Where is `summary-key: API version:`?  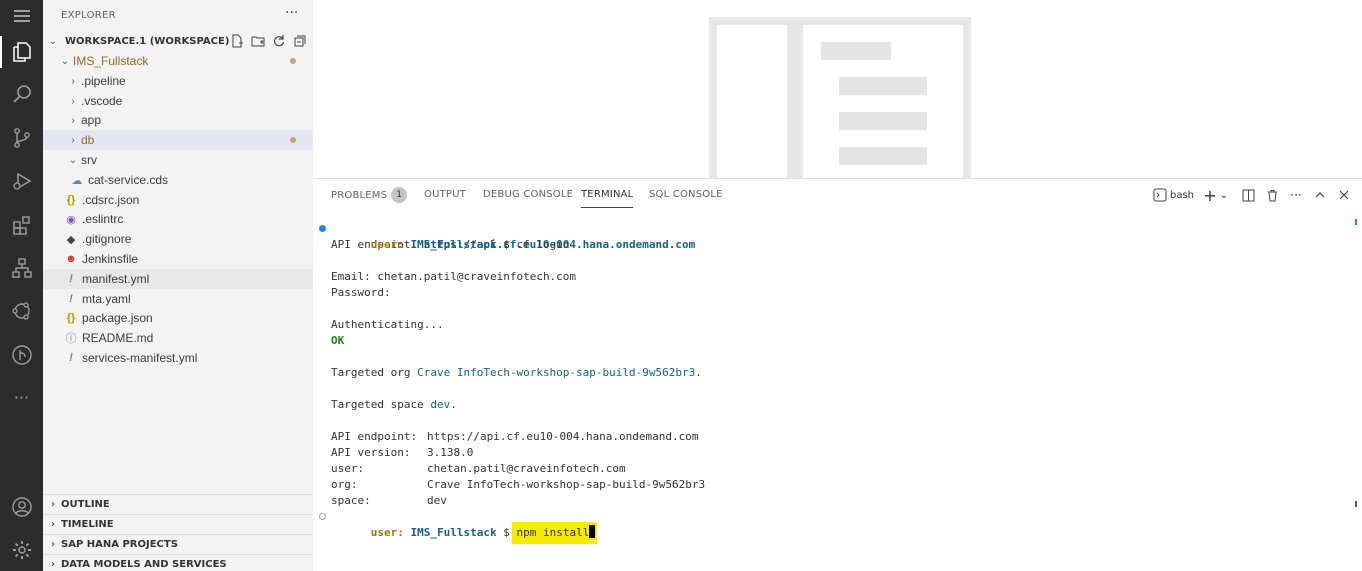 summary-key: API version: is located at coordinates (371, 452).